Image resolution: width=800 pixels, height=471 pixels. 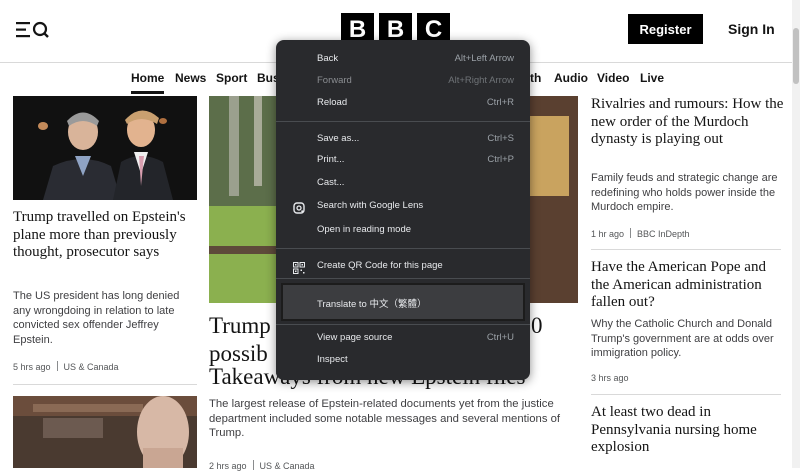 I want to click on scrollbar-thumb, so click(x=796, y=56).